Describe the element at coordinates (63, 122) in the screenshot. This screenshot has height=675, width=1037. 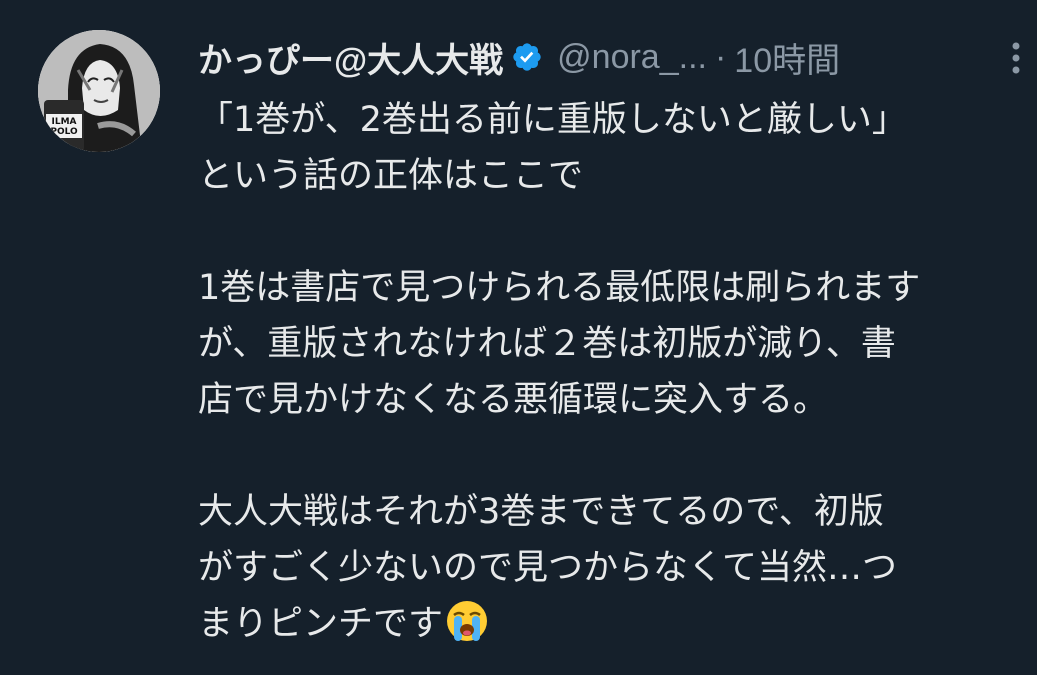
I see `avatar-can-text-1: ILMA` at that location.